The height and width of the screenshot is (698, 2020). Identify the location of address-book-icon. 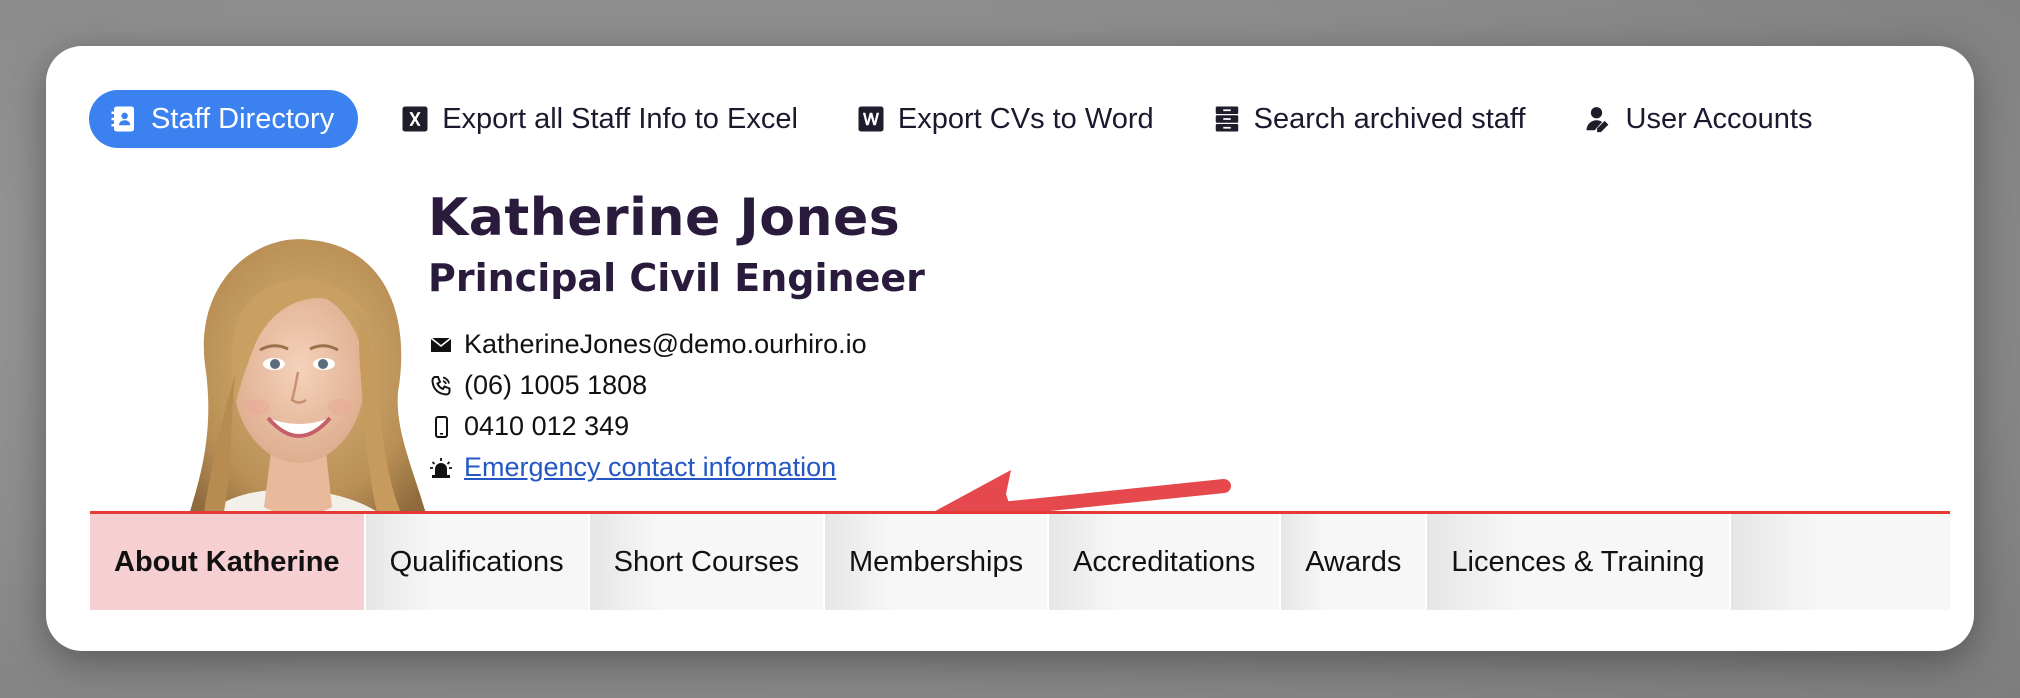
(124, 119).